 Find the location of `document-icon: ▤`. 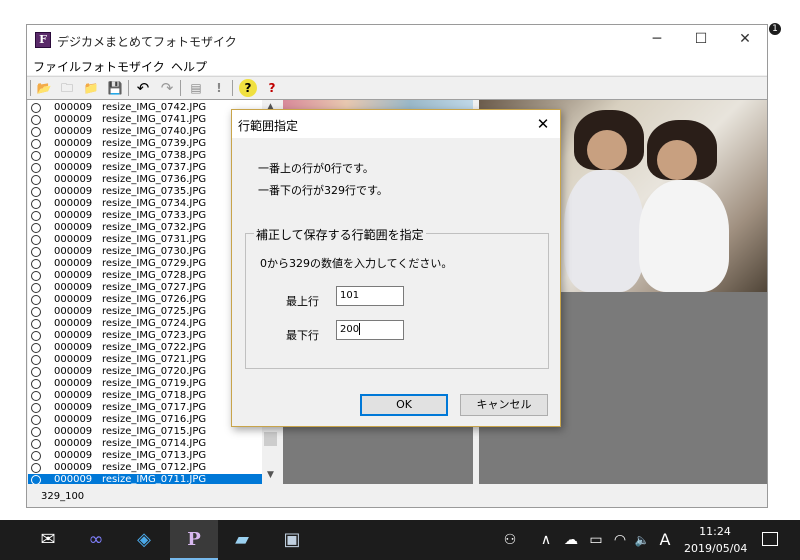

document-icon: ▤ is located at coordinates (196, 88).